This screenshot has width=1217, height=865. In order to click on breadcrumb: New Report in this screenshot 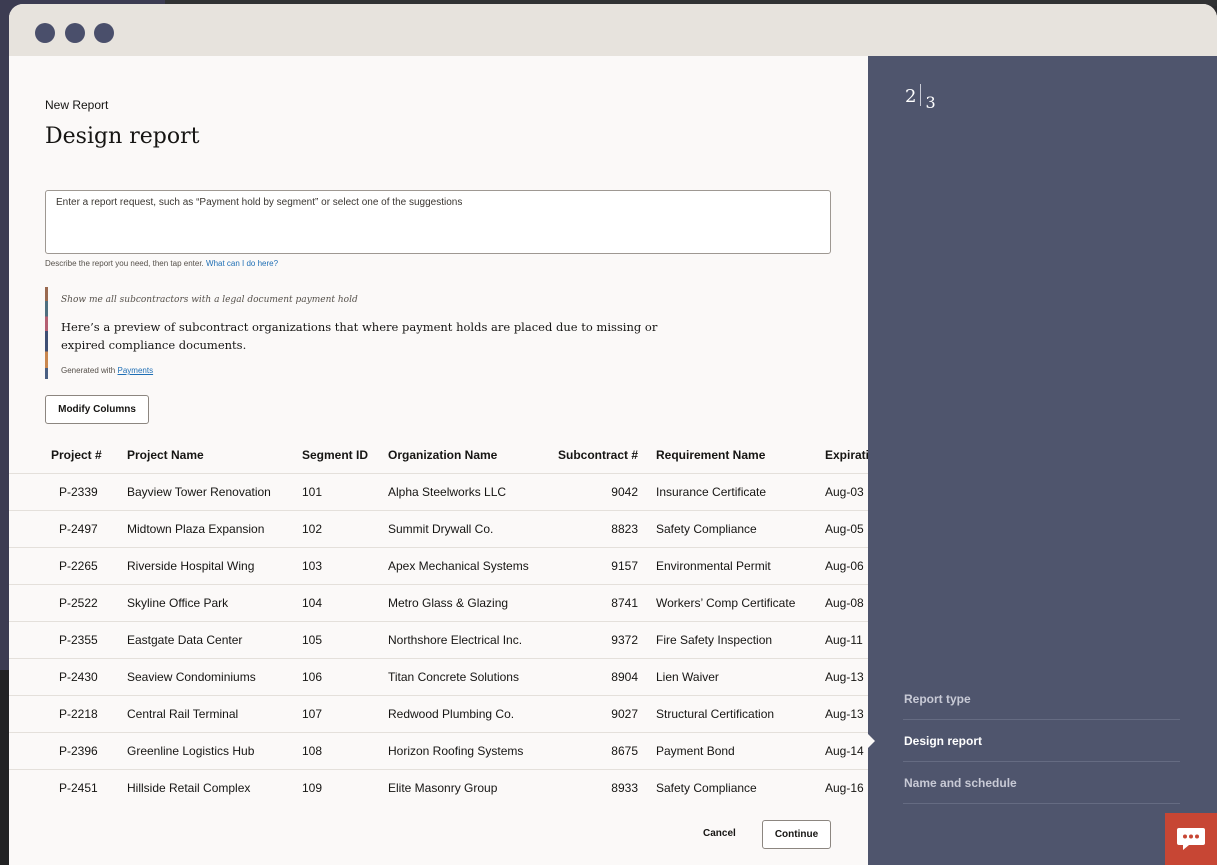, I will do `click(76, 105)`.